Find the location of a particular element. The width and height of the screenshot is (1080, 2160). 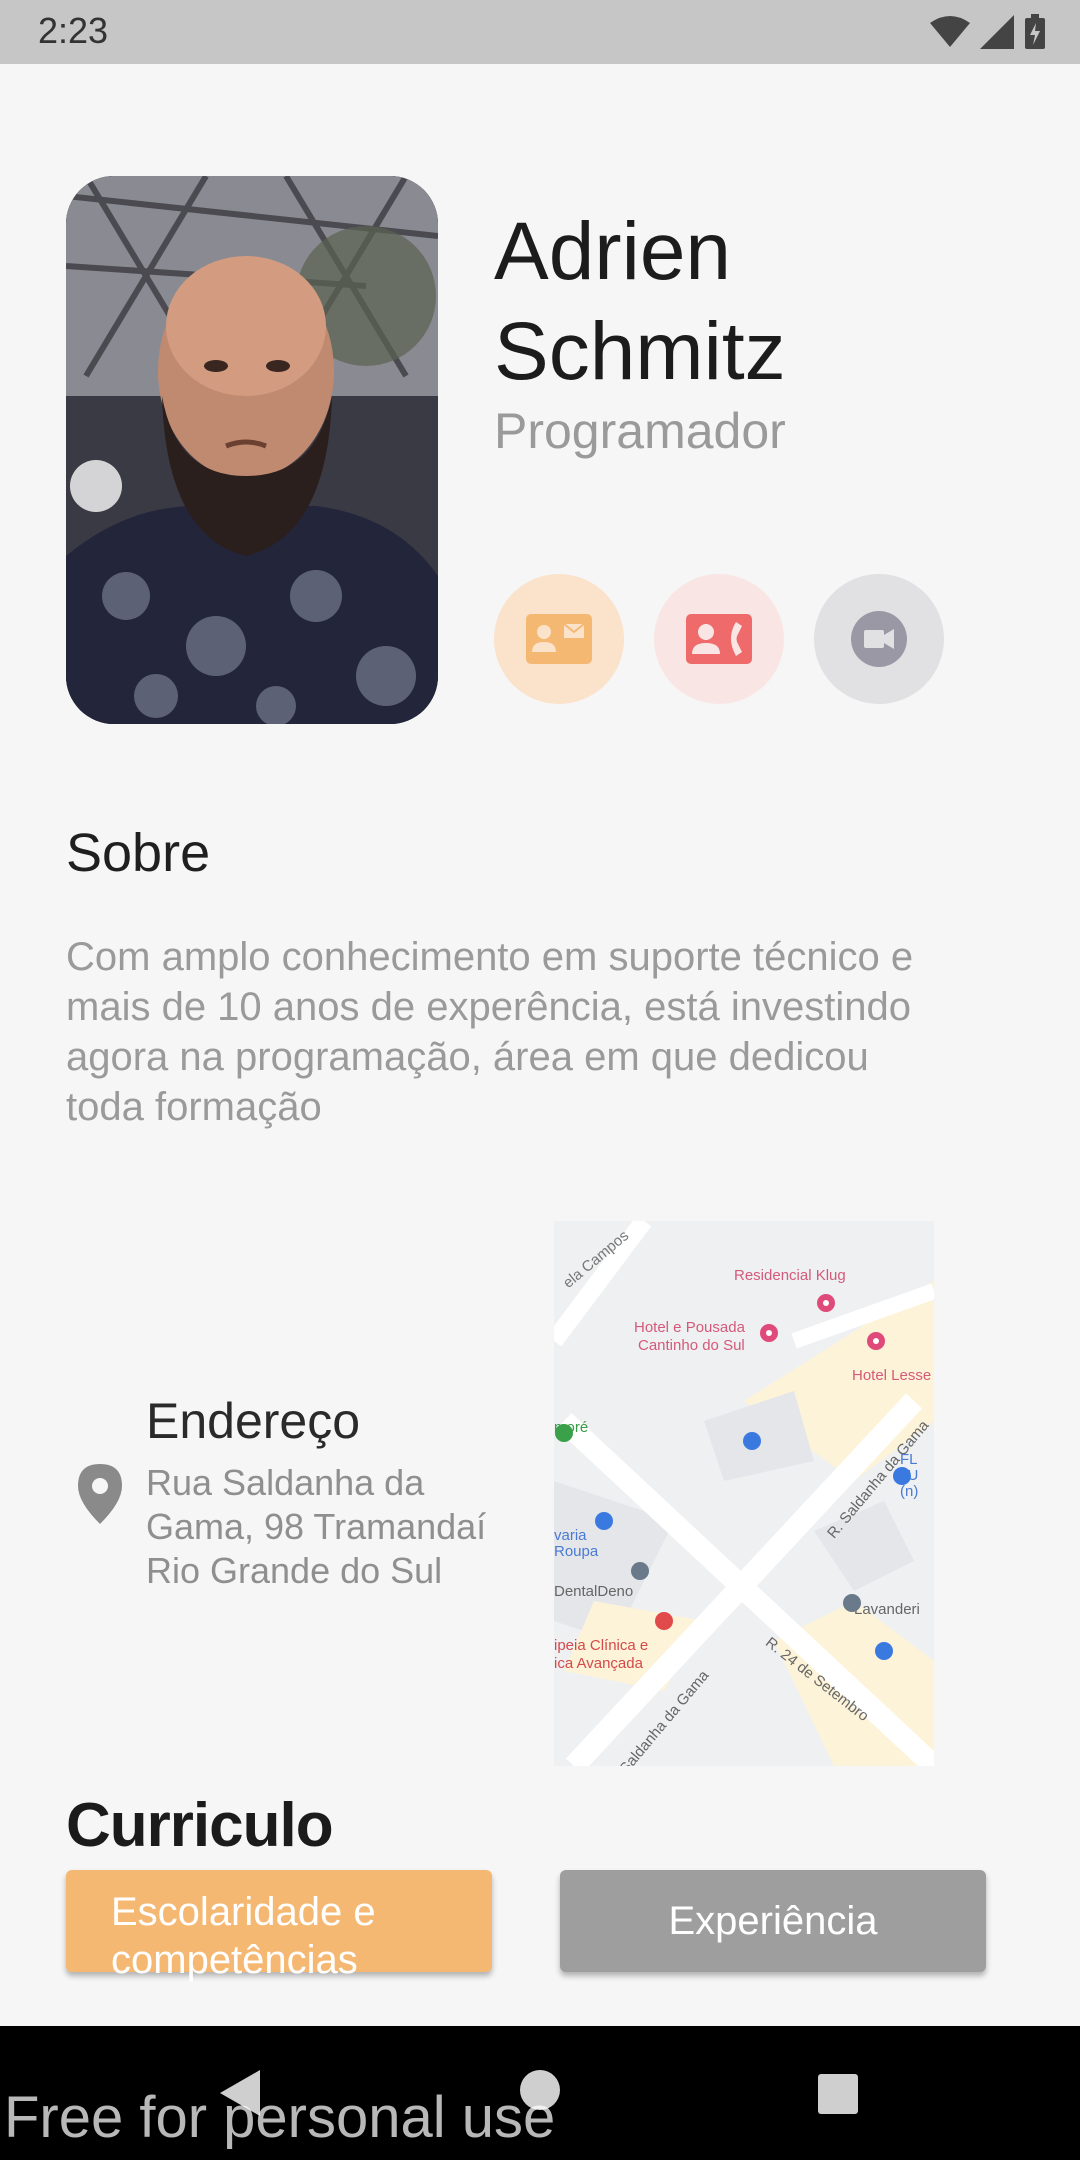

contact-phone-button is located at coordinates (719, 639).